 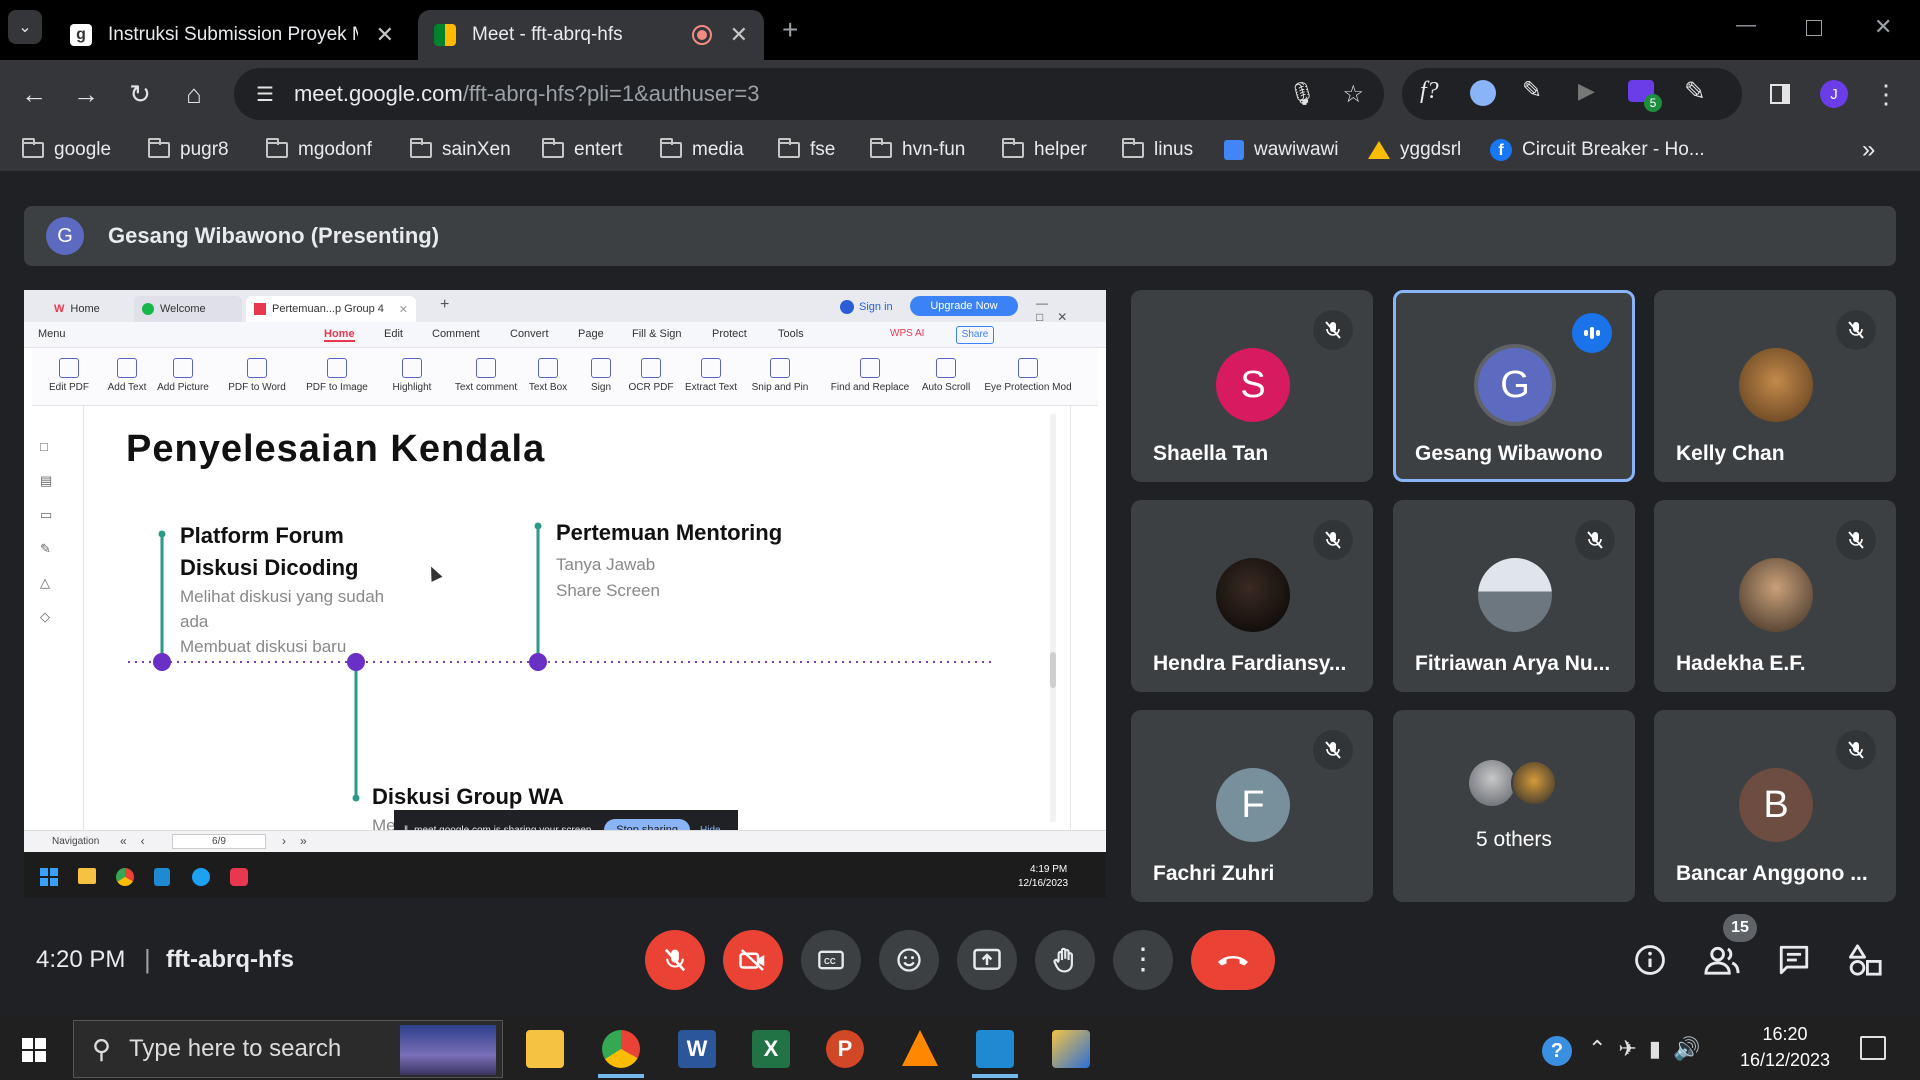 I want to click on inner-chrome-icon, so click(x=125, y=877).